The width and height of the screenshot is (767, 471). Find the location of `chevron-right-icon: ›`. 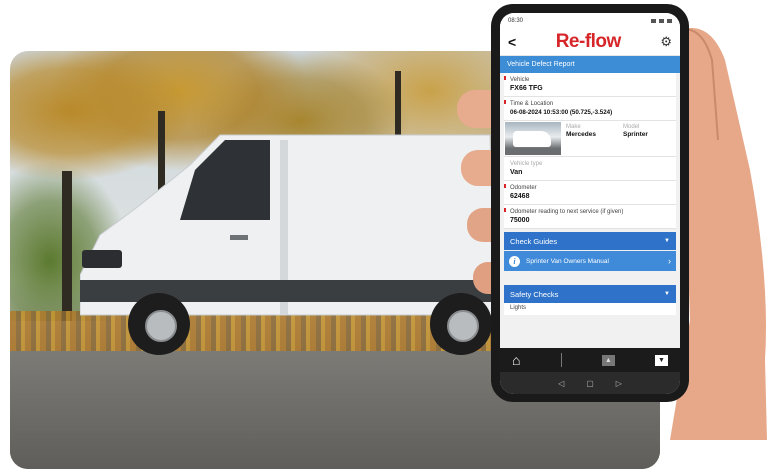

chevron-right-icon: › is located at coordinates (669, 261).